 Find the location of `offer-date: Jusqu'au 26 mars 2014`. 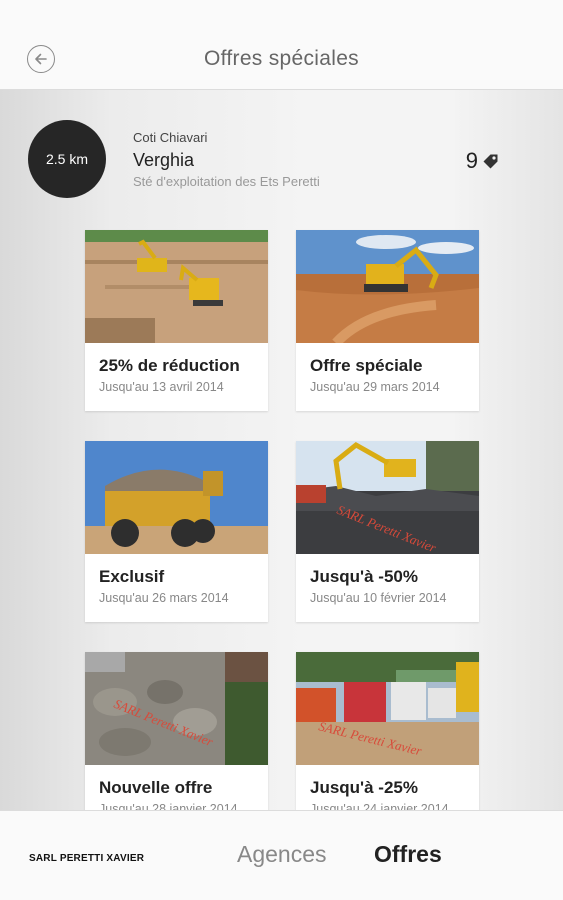

offer-date: Jusqu'au 26 mars 2014 is located at coordinates (164, 598).